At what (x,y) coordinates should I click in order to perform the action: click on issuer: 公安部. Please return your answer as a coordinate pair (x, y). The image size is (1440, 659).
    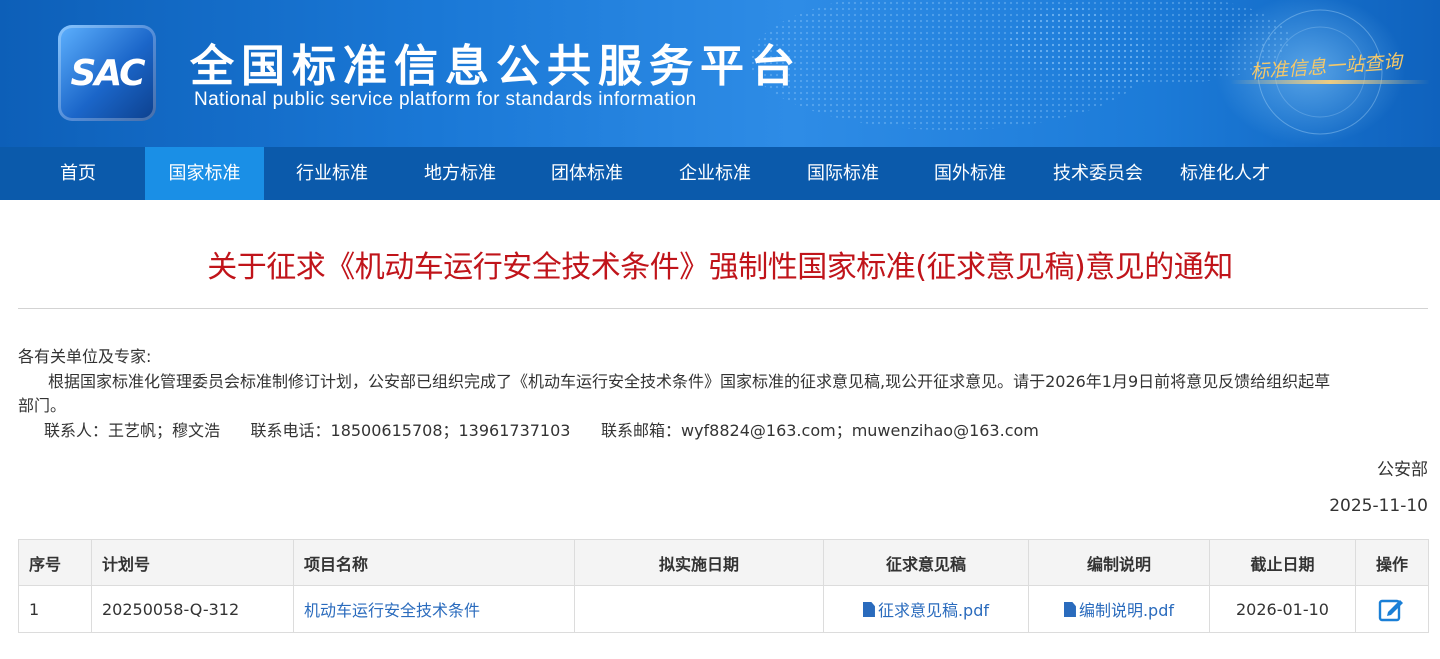
    Looking at the image, I should click on (1402, 470).